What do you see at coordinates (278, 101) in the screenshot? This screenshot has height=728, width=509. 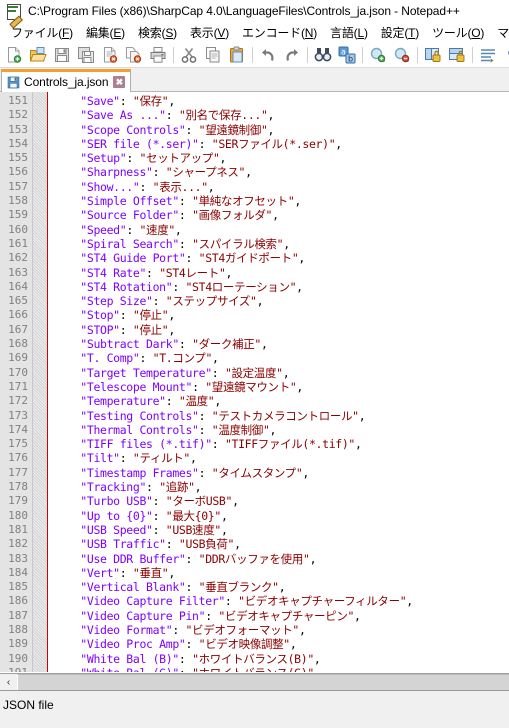 I see `code-line: "Save": "保存",` at bounding box center [278, 101].